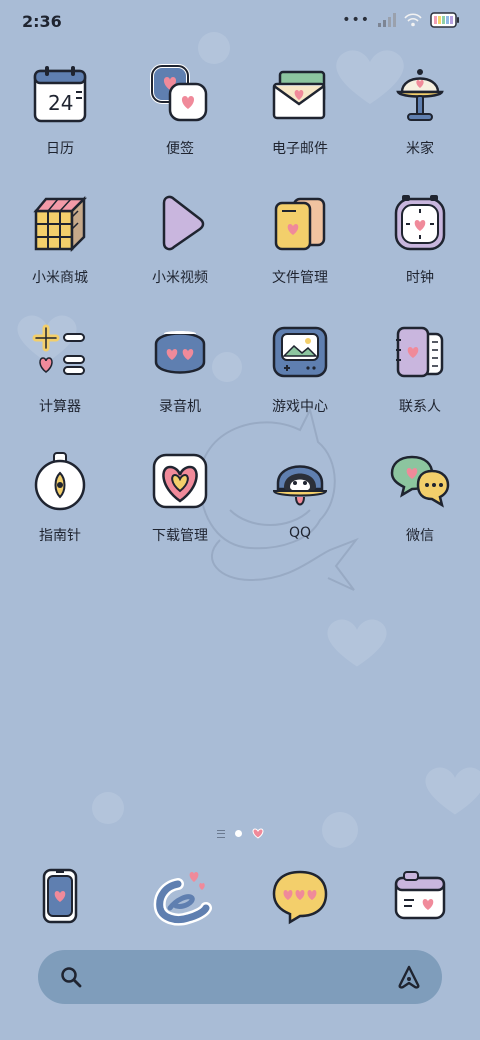  What do you see at coordinates (300, 352) in the screenshot?
I see `game-icon` at bounding box center [300, 352].